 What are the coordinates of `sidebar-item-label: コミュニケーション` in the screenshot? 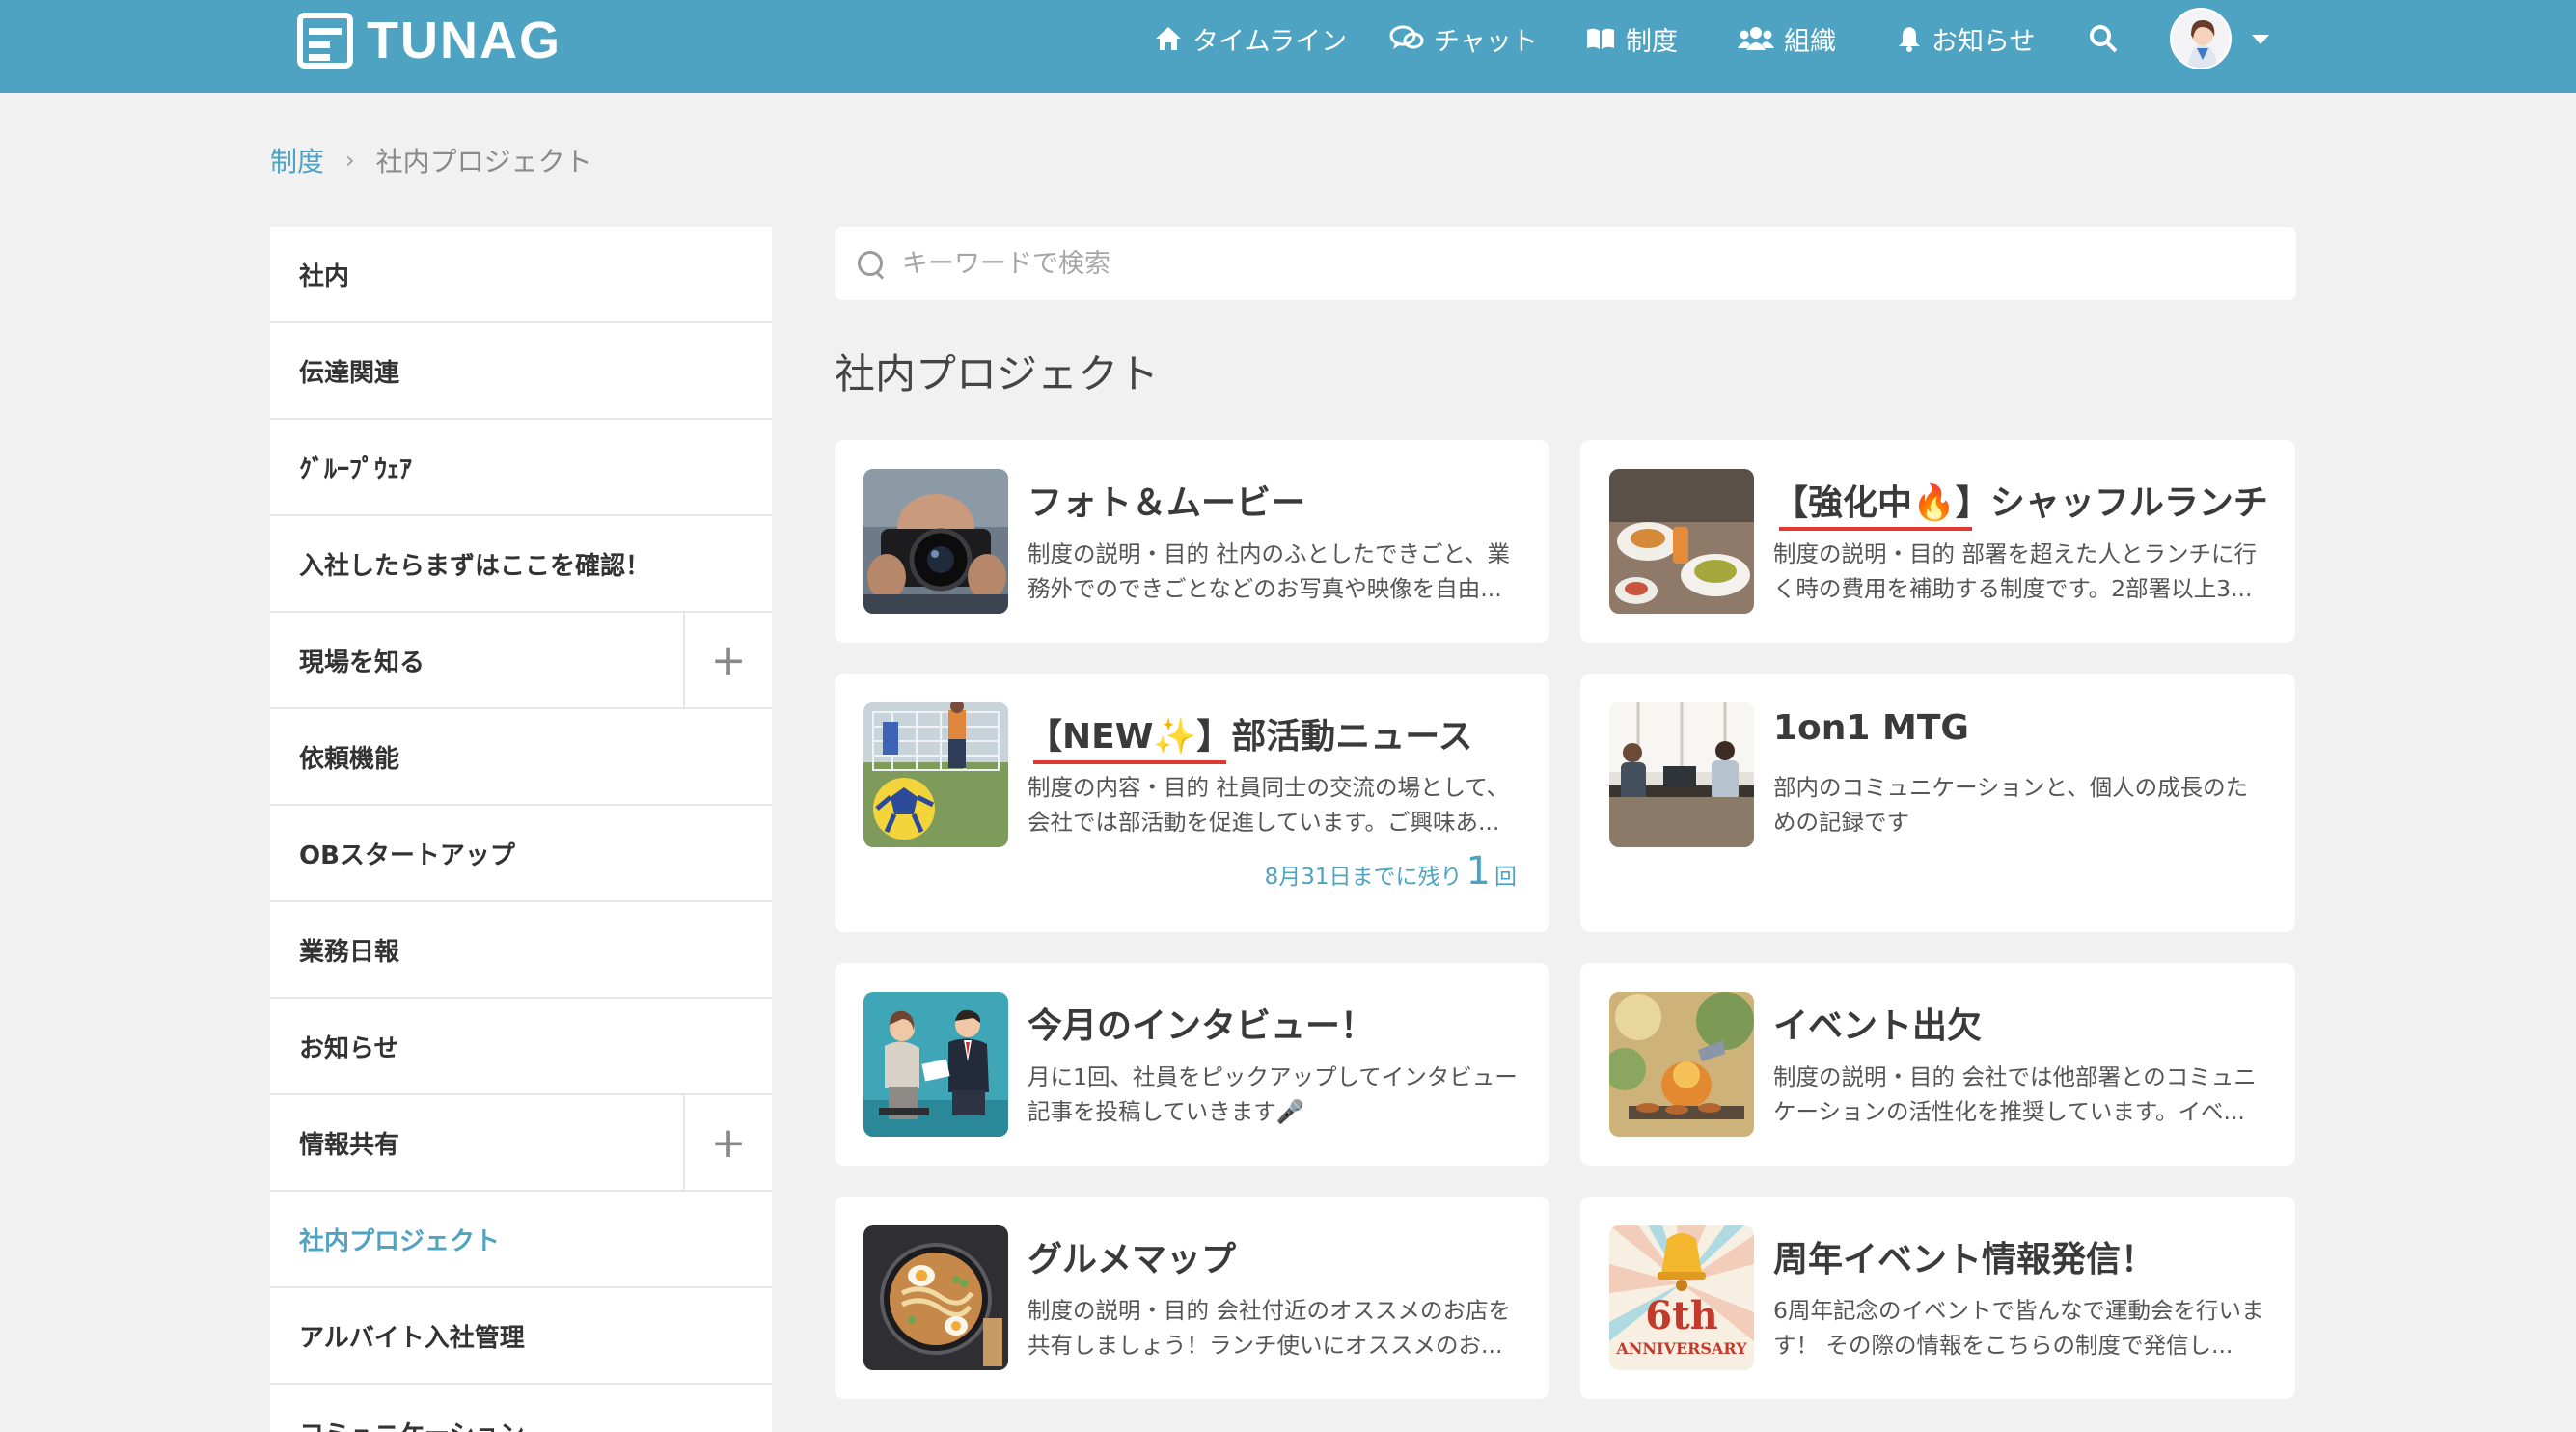 It's located at (411, 1424).